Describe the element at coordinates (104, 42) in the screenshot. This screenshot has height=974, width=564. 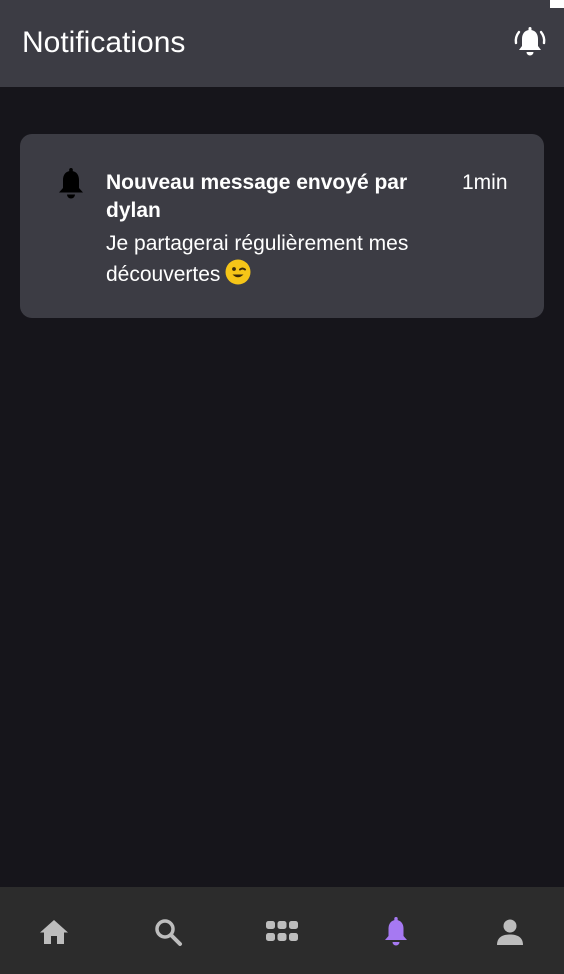
I see `page-title: Notifications` at that location.